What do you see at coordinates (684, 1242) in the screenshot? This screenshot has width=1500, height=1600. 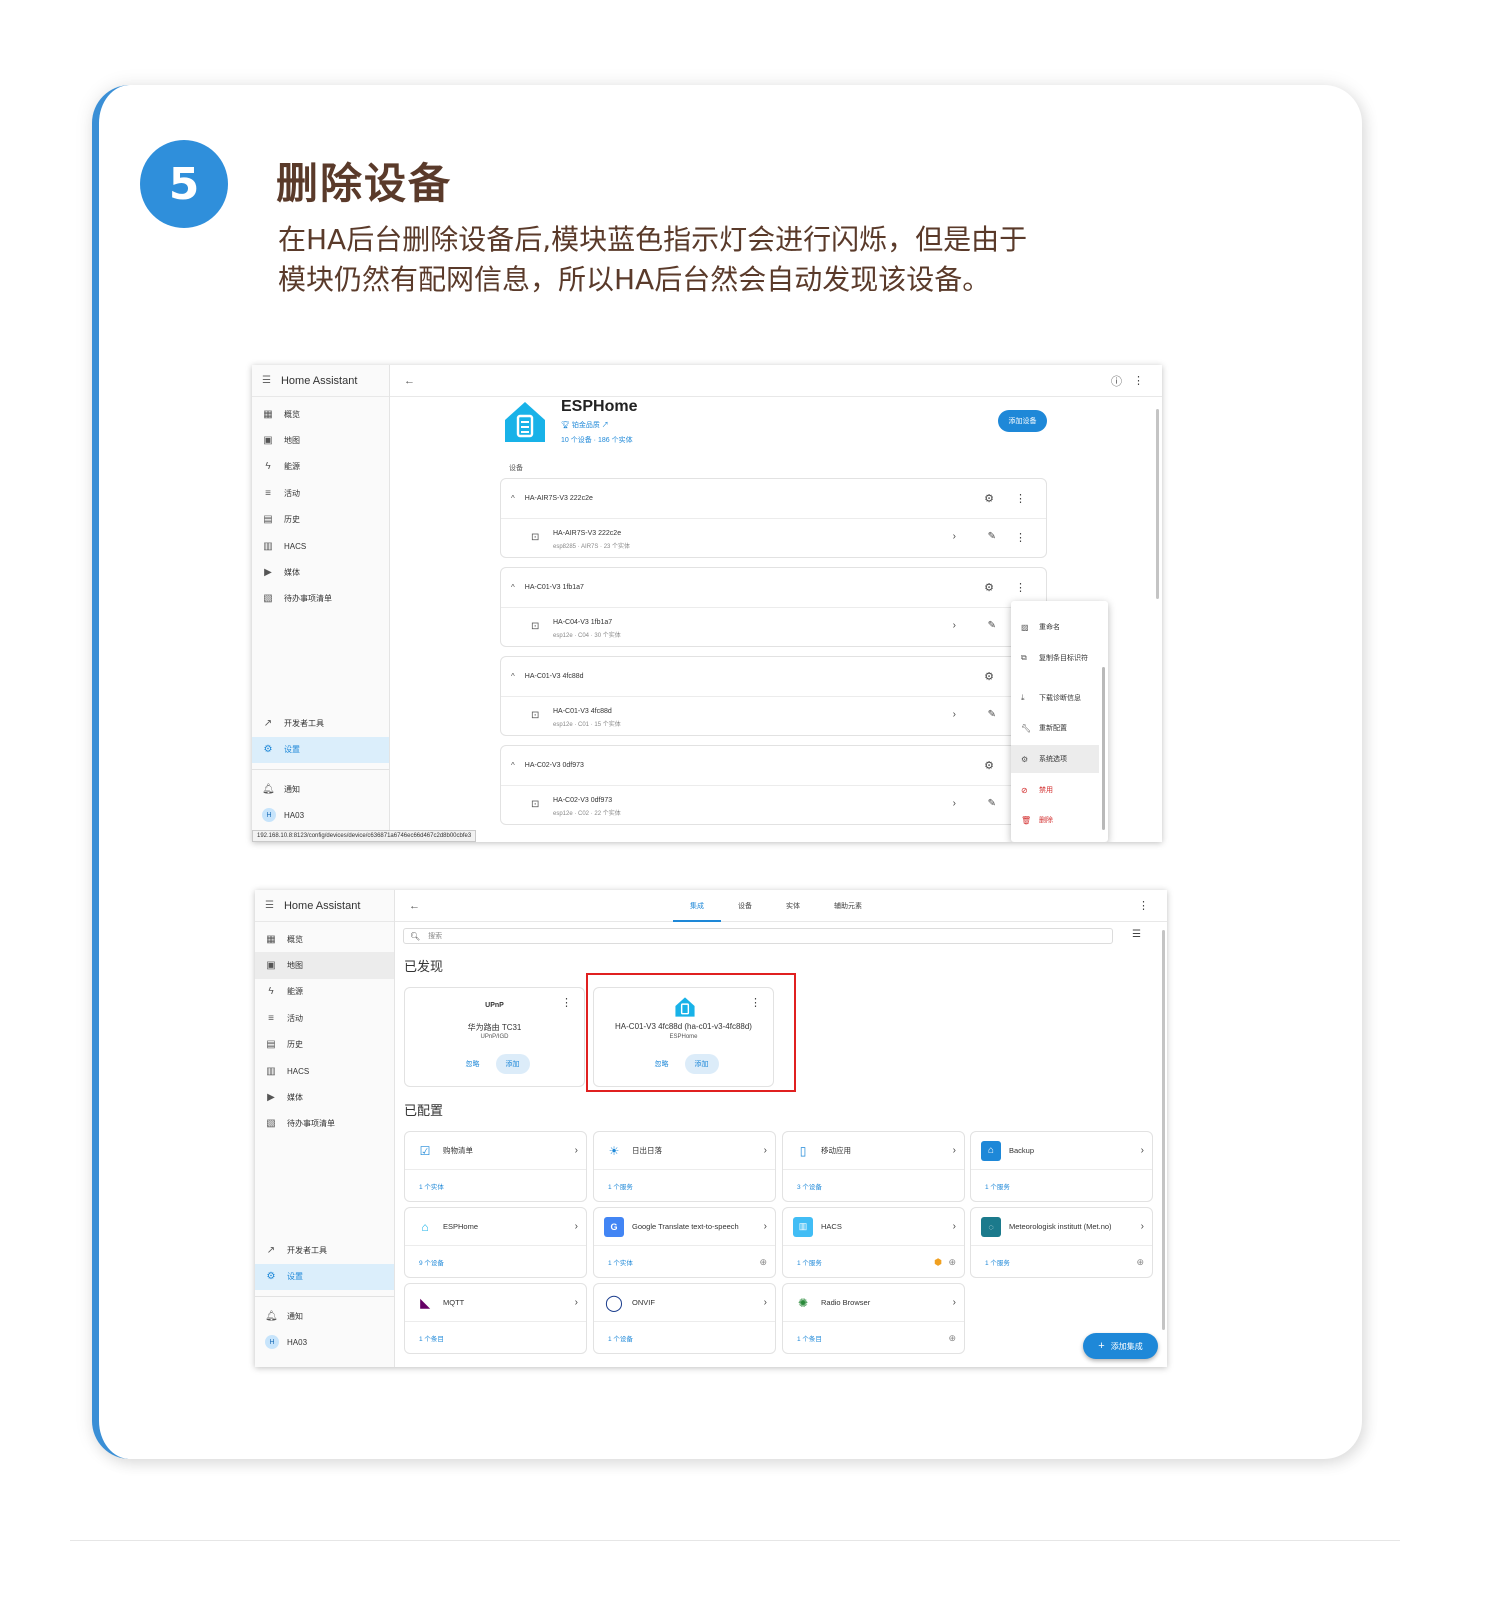 I see `integration-card-google-translate: G Google Translate text-to-speech › 1 个实体 ⊕` at bounding box center [684, 1242].